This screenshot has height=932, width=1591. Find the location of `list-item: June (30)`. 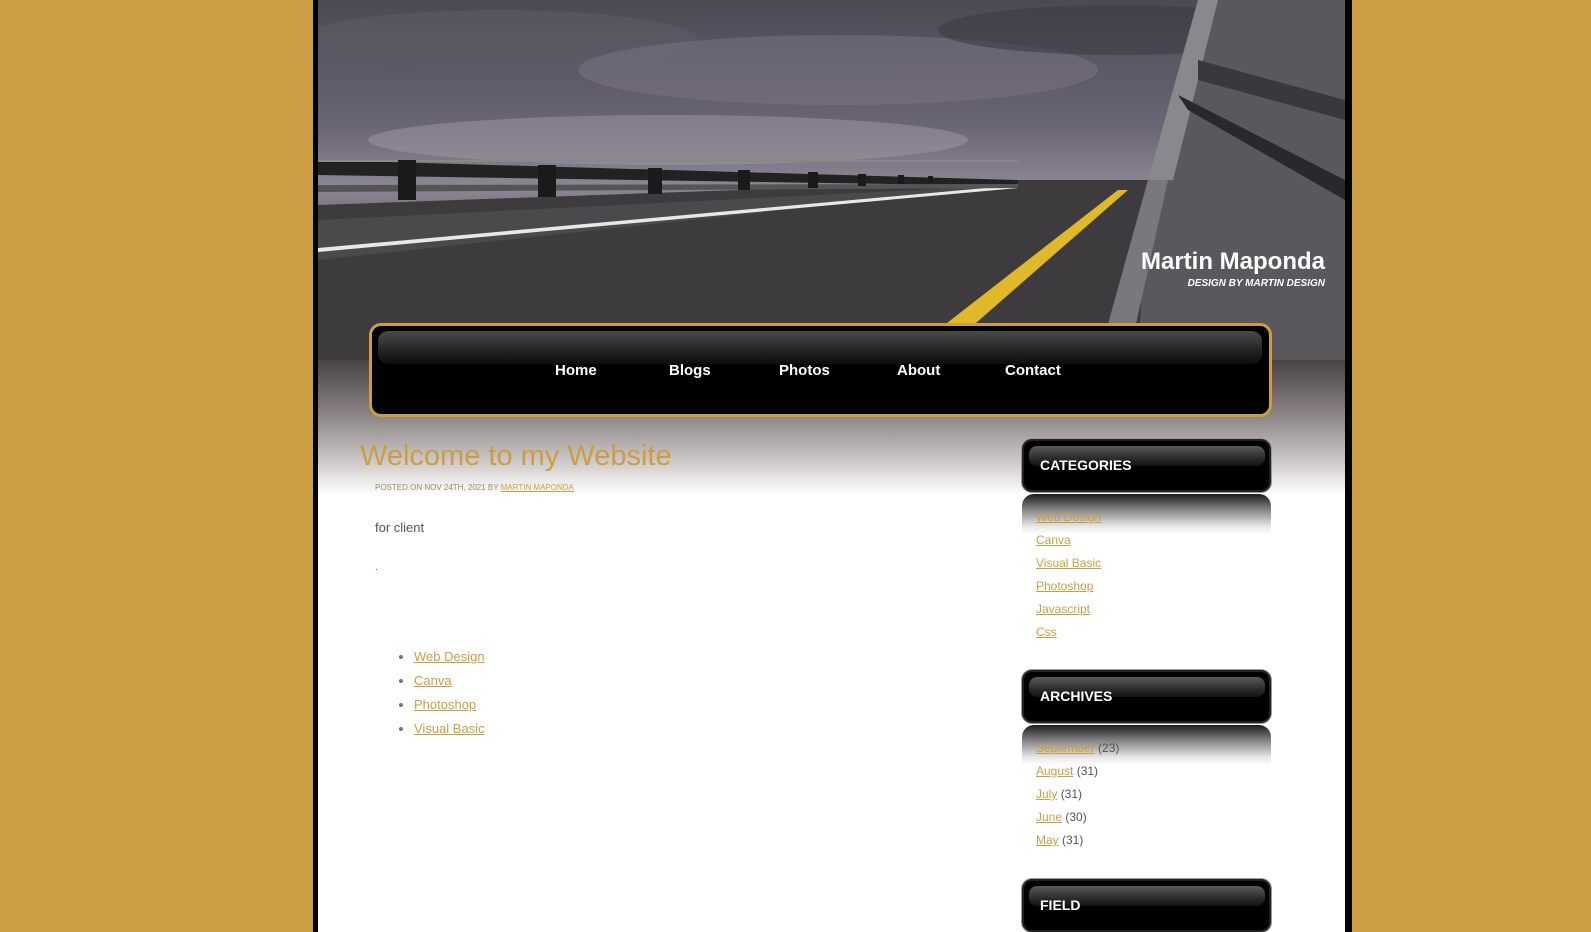

list-item: June (30) is located at coordinates (1077, 817).